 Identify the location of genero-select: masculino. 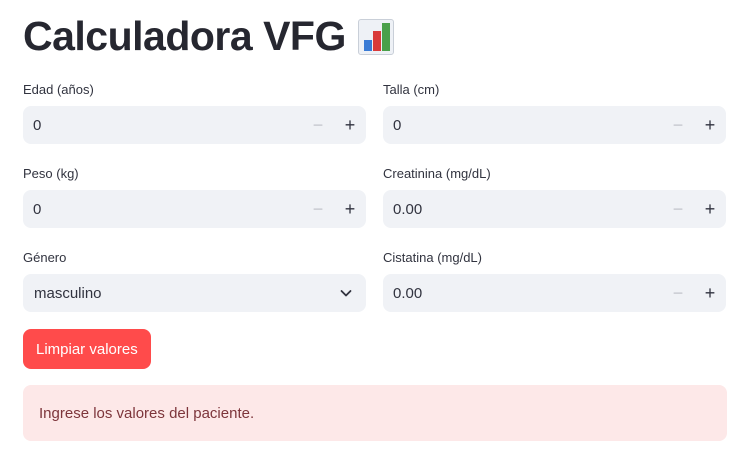
(194, 293).